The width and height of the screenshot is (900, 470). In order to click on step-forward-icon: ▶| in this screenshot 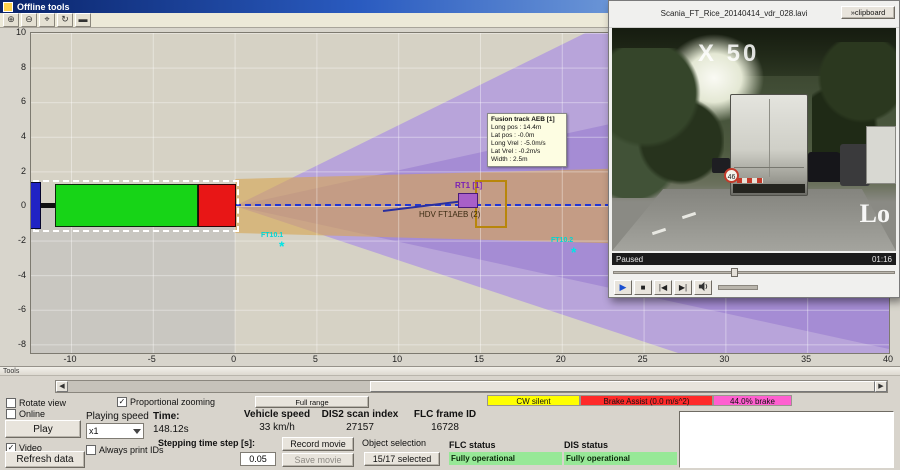, I will do `click(683, 287)`.